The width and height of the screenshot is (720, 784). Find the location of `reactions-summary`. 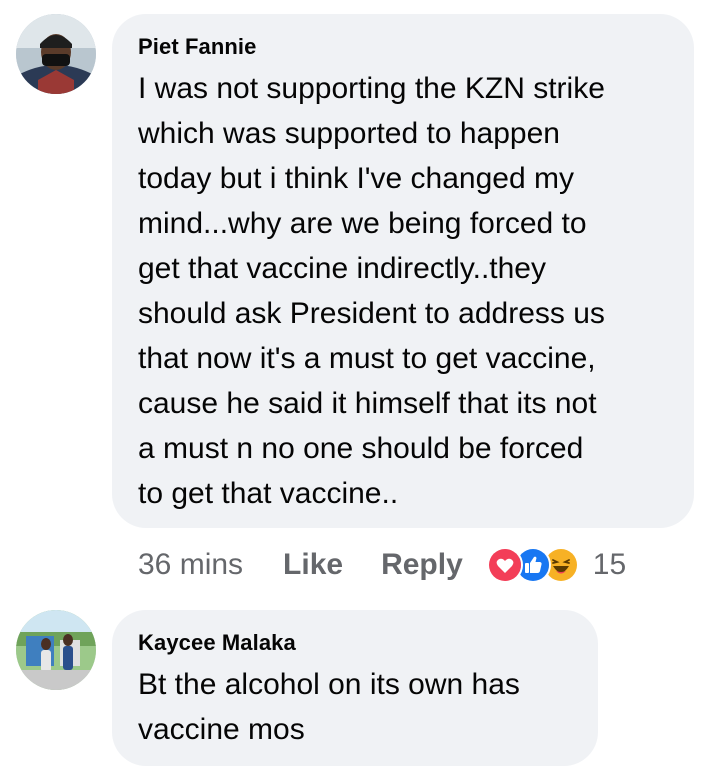

reactions-summary is located at coordinates (532, 565).